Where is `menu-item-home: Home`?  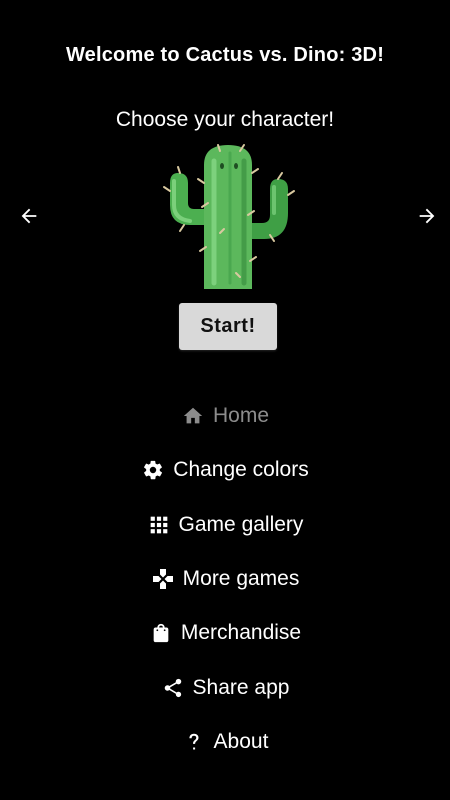 menu-item-home: Home is located at coordinates (225, 416).